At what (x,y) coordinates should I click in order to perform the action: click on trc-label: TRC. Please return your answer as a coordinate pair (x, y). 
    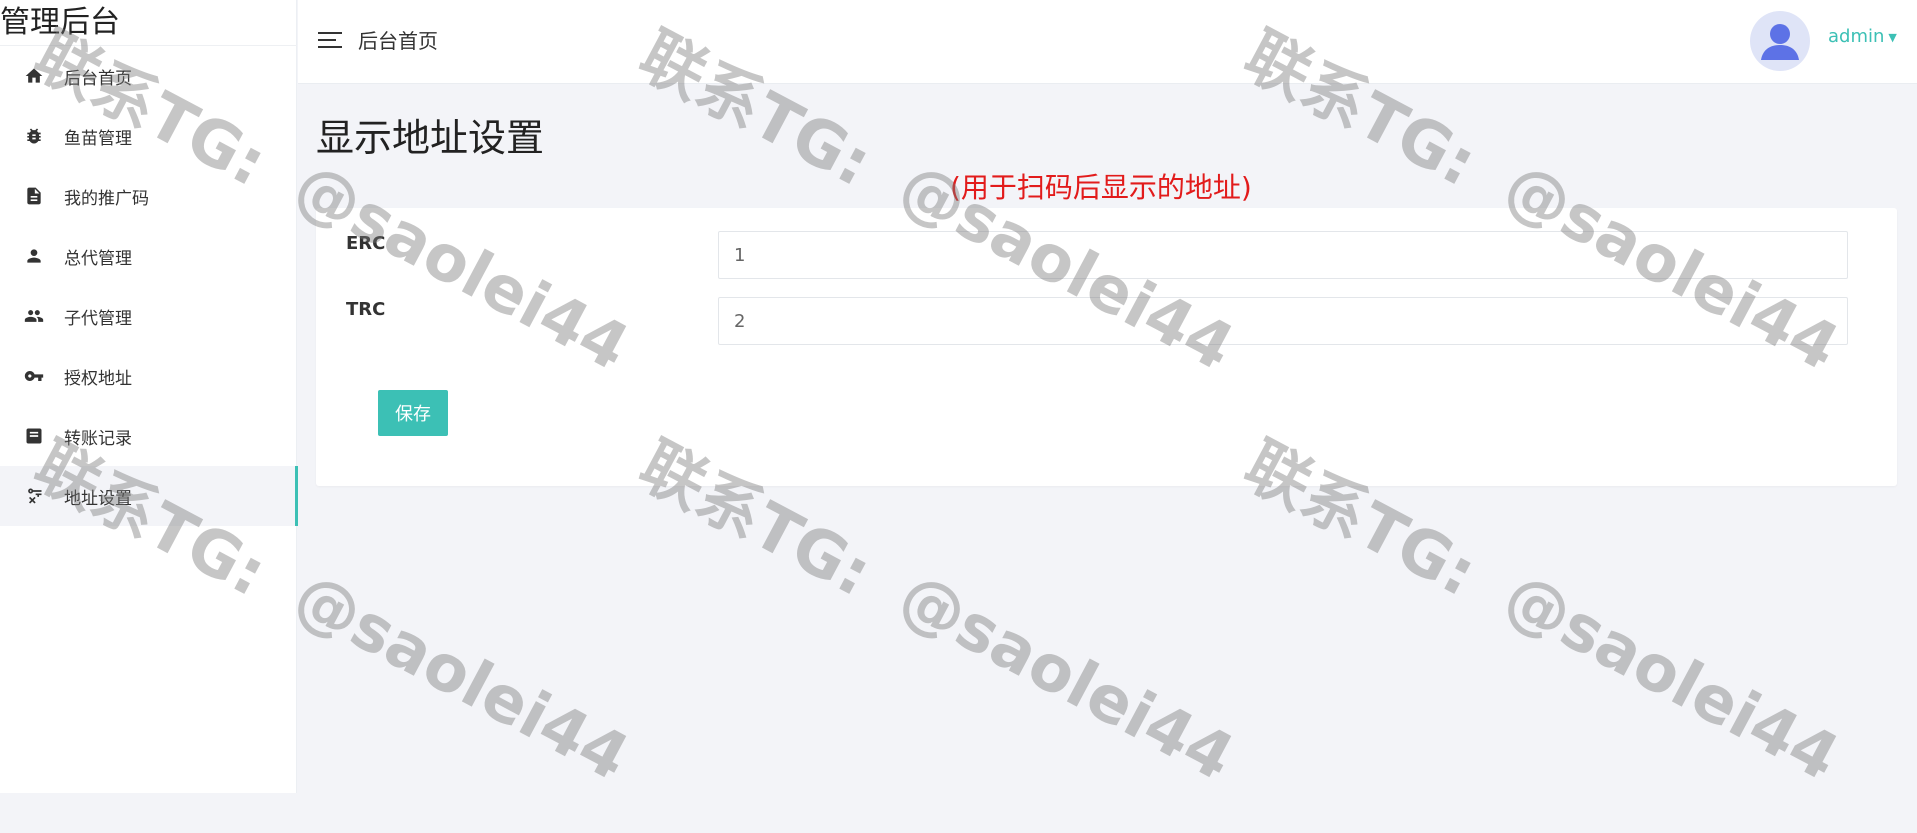
    Looking at the image, I should click on (366, 309).